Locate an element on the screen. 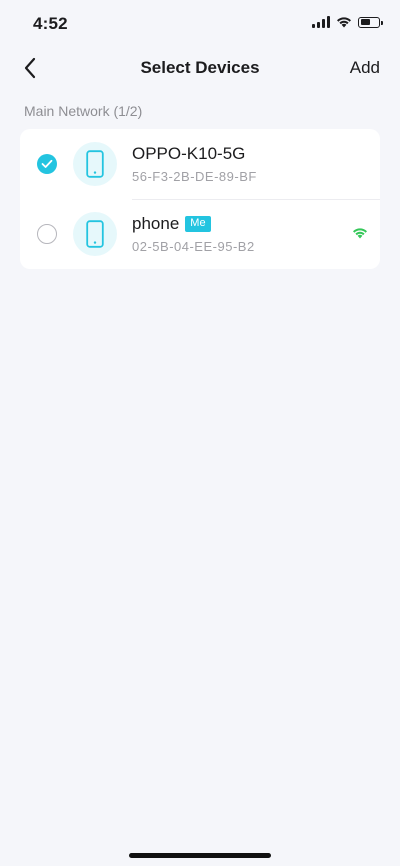  status-time: 4:52 is located at coordinates (50, 23).